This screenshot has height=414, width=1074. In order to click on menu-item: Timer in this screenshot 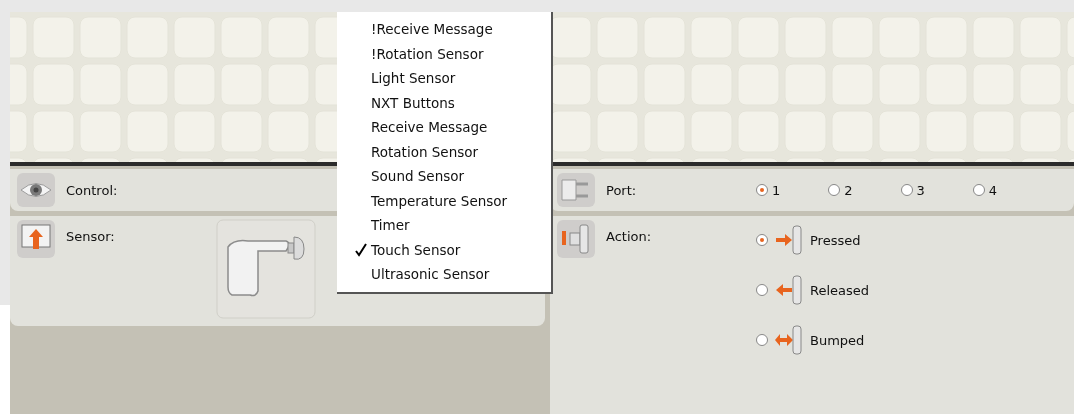, I will do `click(444, 225)`.